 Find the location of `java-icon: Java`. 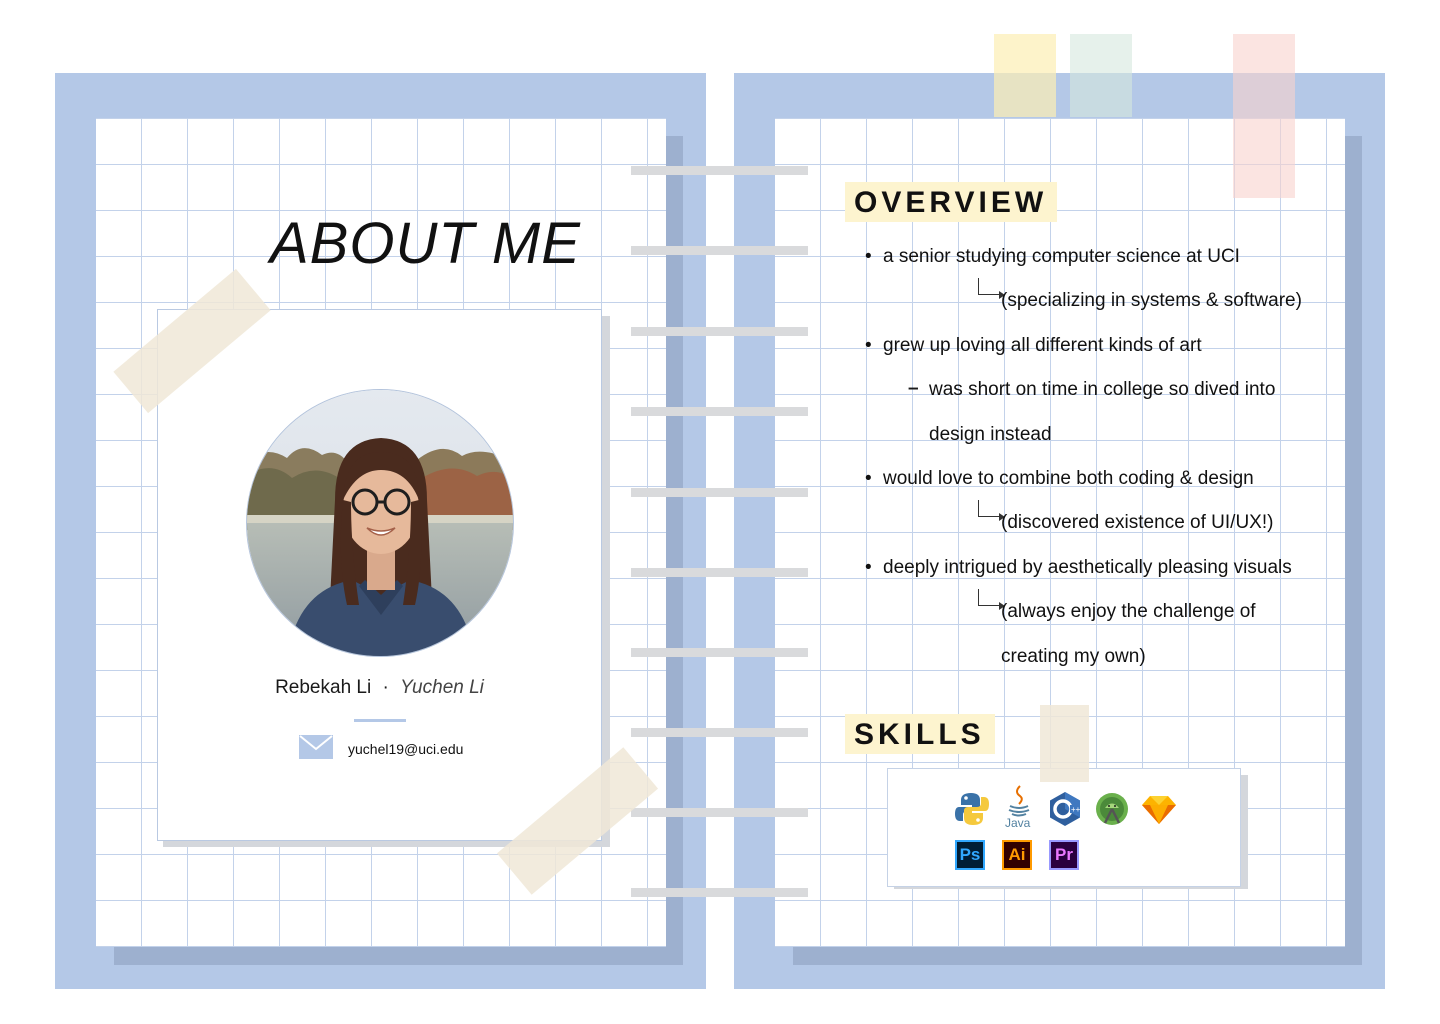

java-icon: Java is located at coordinates (1019, 808).